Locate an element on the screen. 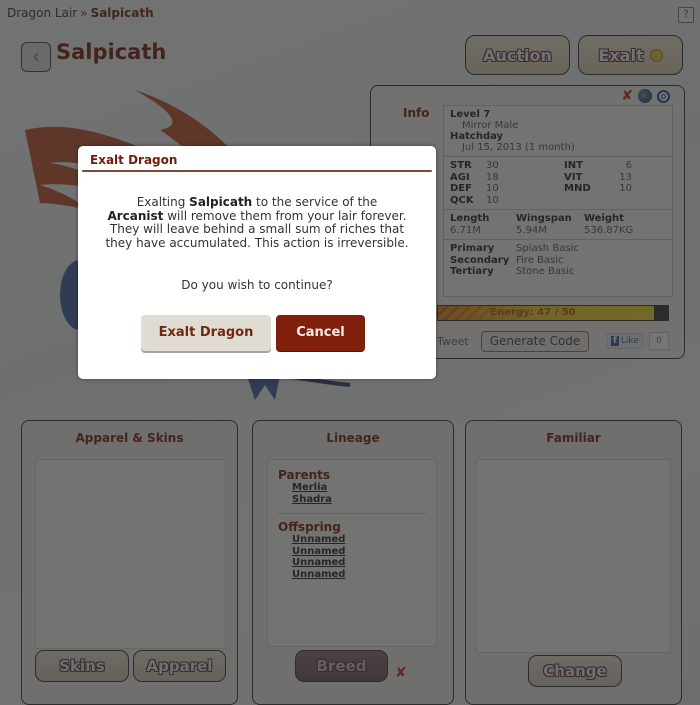 The height and width of the screenshot is (705, 700). exalt-dragon-confirm-button: Exalt Dragon is located at coordinates (206, 333).